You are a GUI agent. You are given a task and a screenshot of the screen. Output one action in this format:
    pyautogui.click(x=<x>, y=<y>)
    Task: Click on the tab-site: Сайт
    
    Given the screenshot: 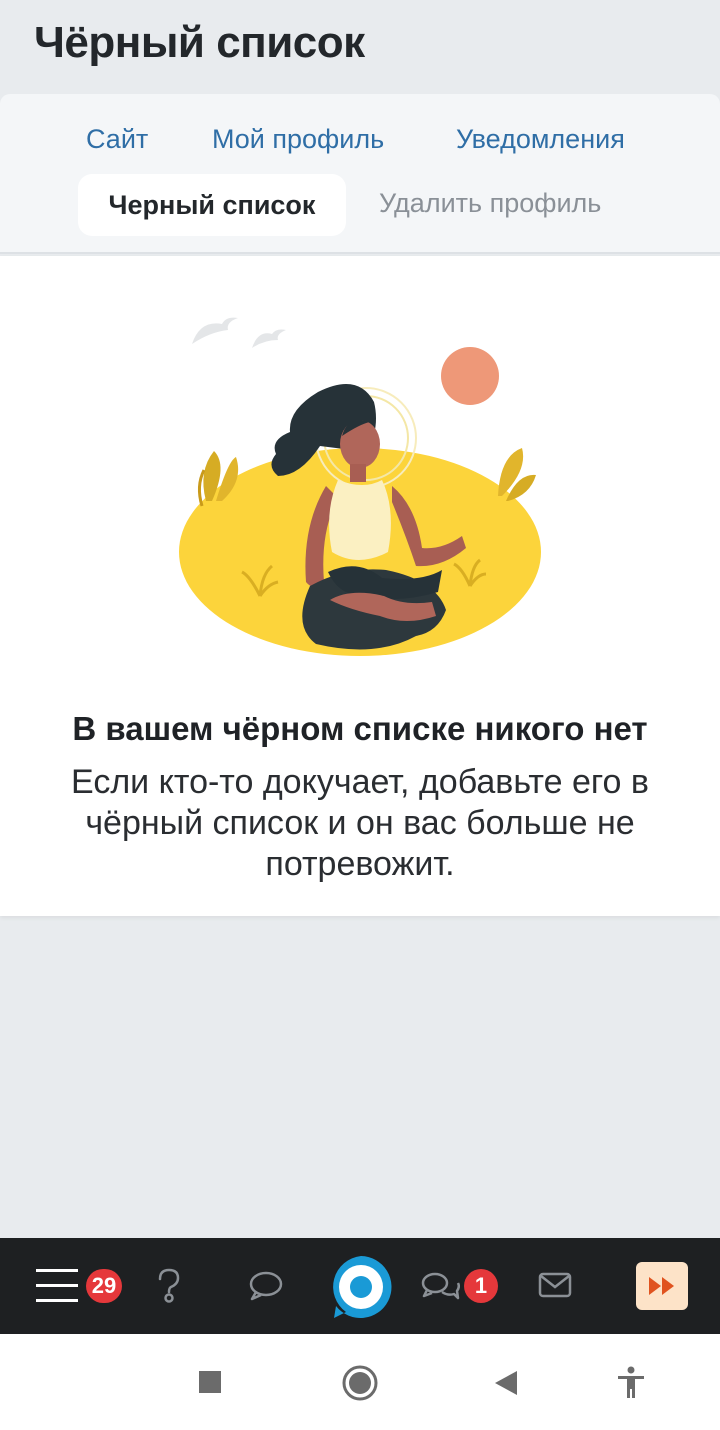 What is the action you would take?
    pyautogui.click(x=117, y=139)
    